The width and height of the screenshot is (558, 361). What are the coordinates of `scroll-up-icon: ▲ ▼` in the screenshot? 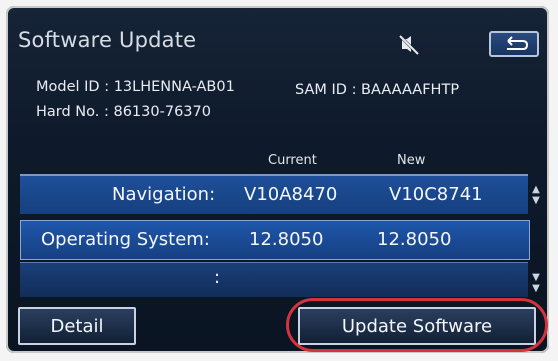 It's located at (536, 195).